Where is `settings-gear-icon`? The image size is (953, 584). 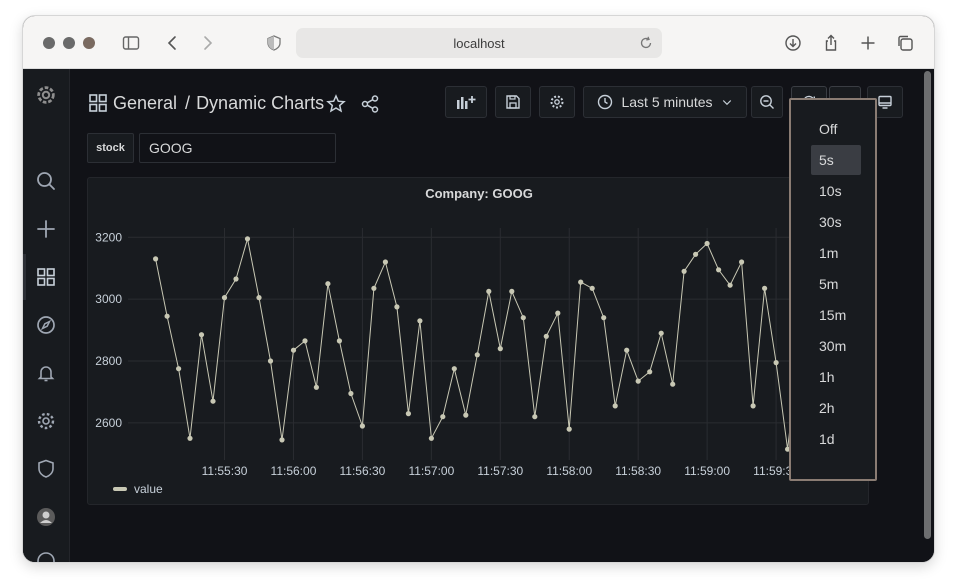 settings-gear-icon is located at coordinates (46, 421).